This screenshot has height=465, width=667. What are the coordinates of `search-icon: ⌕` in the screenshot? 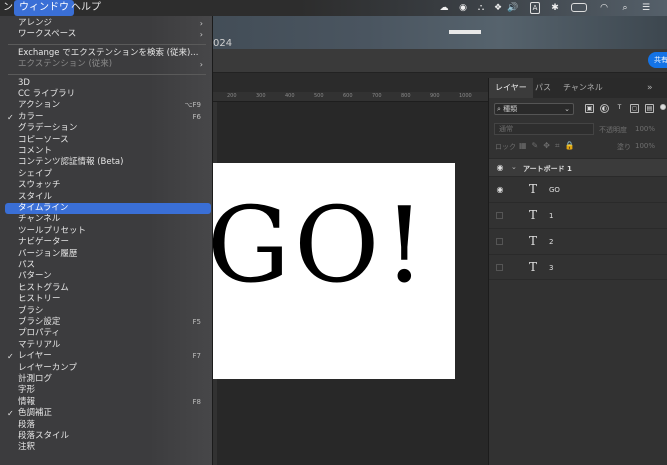 It's located at (625, 8).